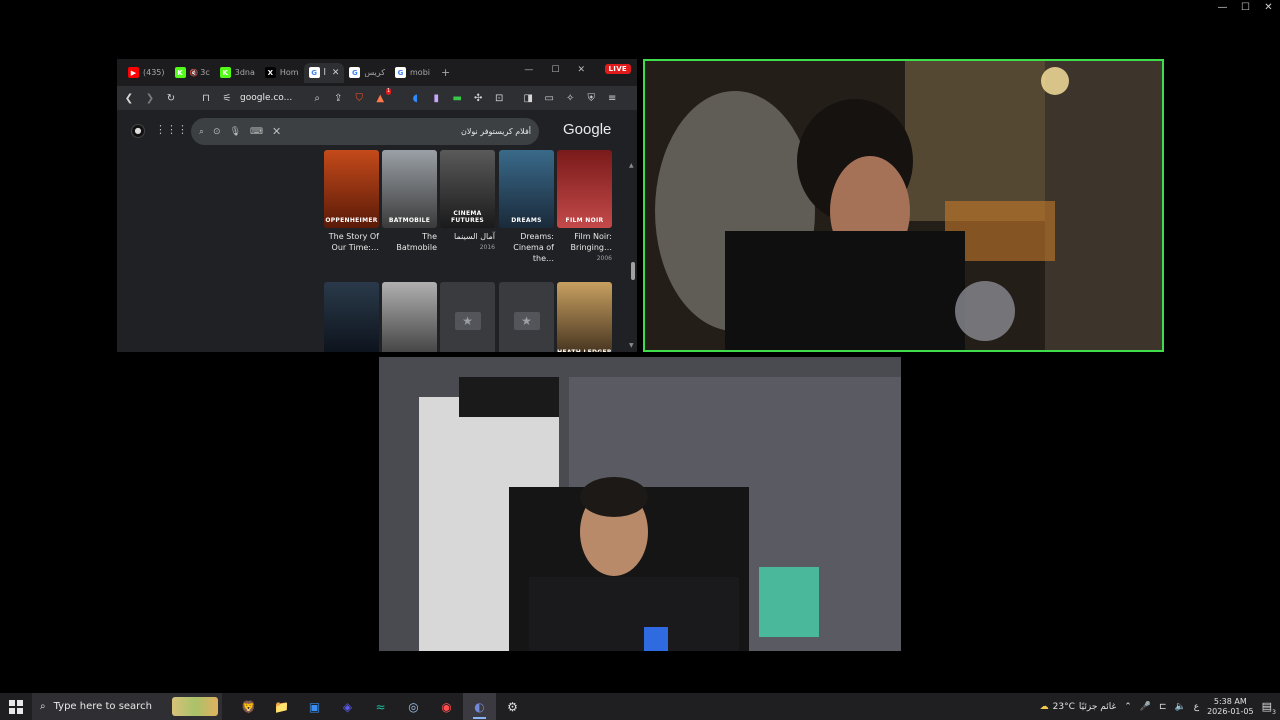  I want to click on start-button, so click(16, 706).